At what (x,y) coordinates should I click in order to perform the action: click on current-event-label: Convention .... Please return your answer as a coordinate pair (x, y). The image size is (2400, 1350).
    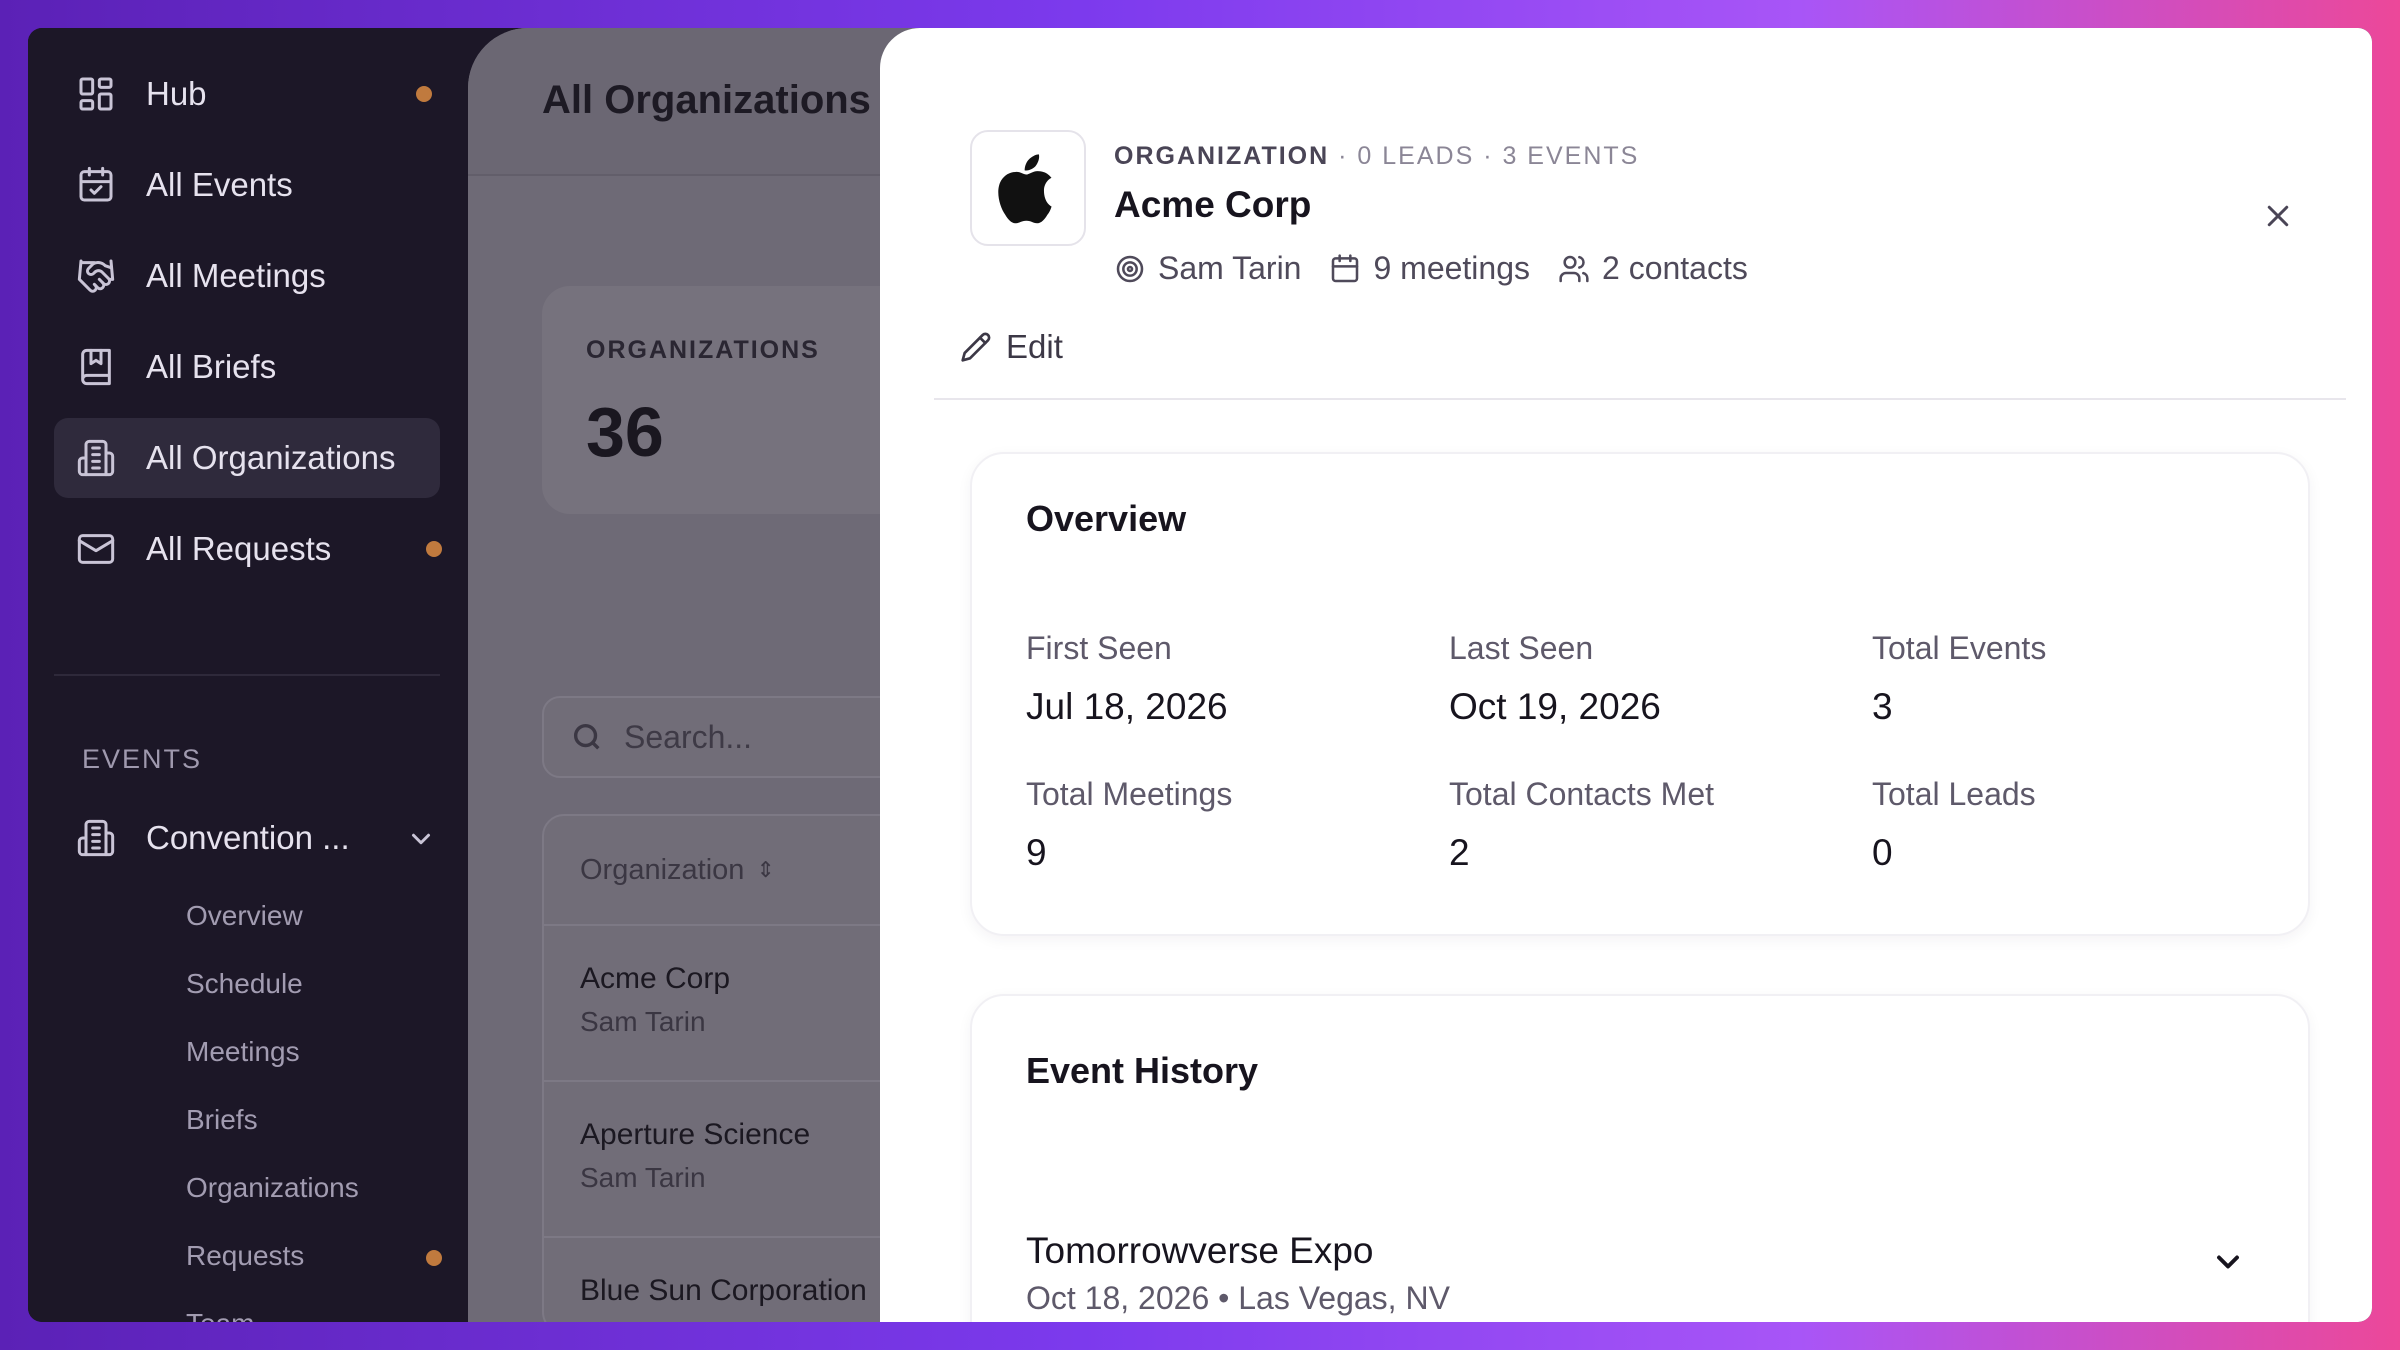
    Looking at the image, I should click on (248, 837).